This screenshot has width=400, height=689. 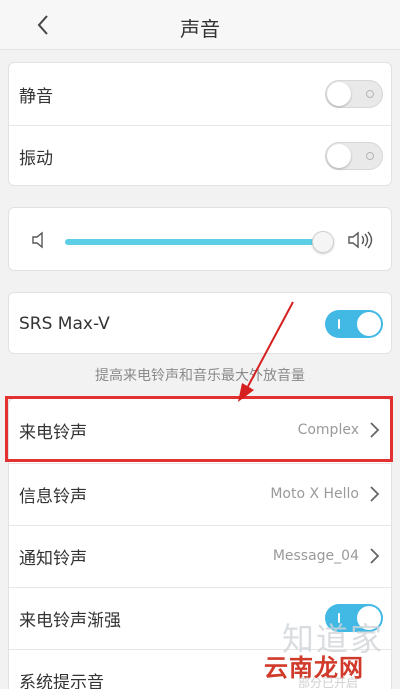 What do you see at coordinates (199, 429) in the screenshot?
I see `annotation-highlight-box` at bounding box center [199, 429].